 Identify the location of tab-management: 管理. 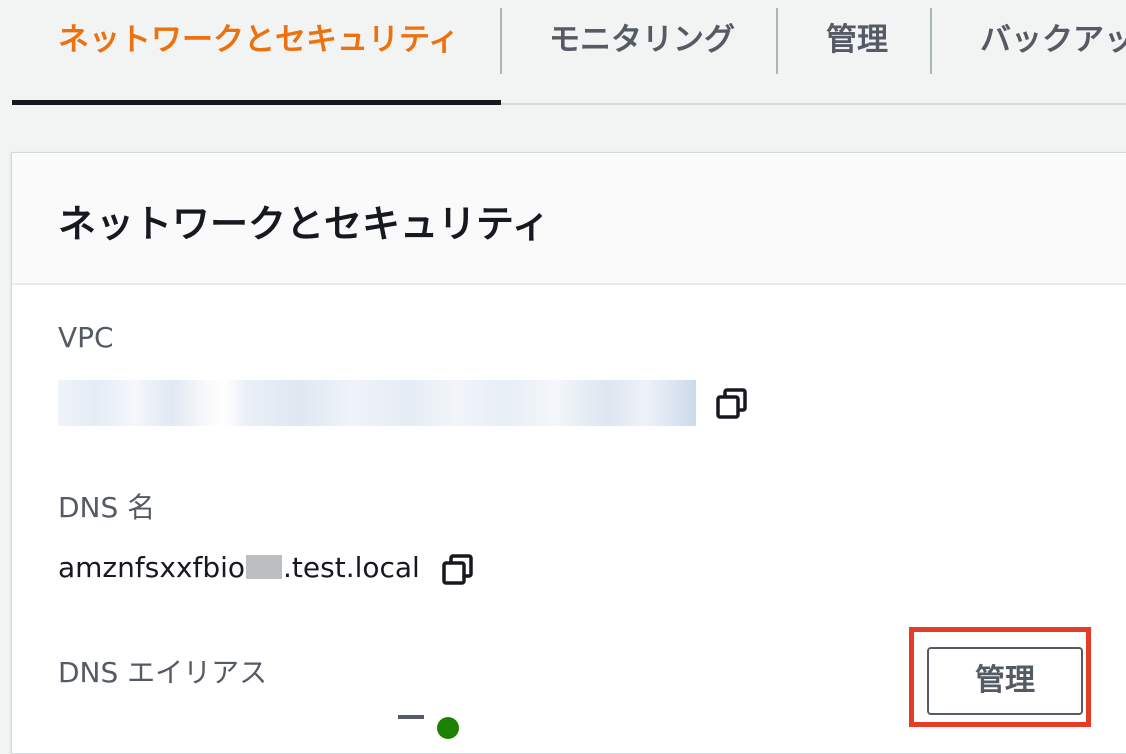
(857, 40).